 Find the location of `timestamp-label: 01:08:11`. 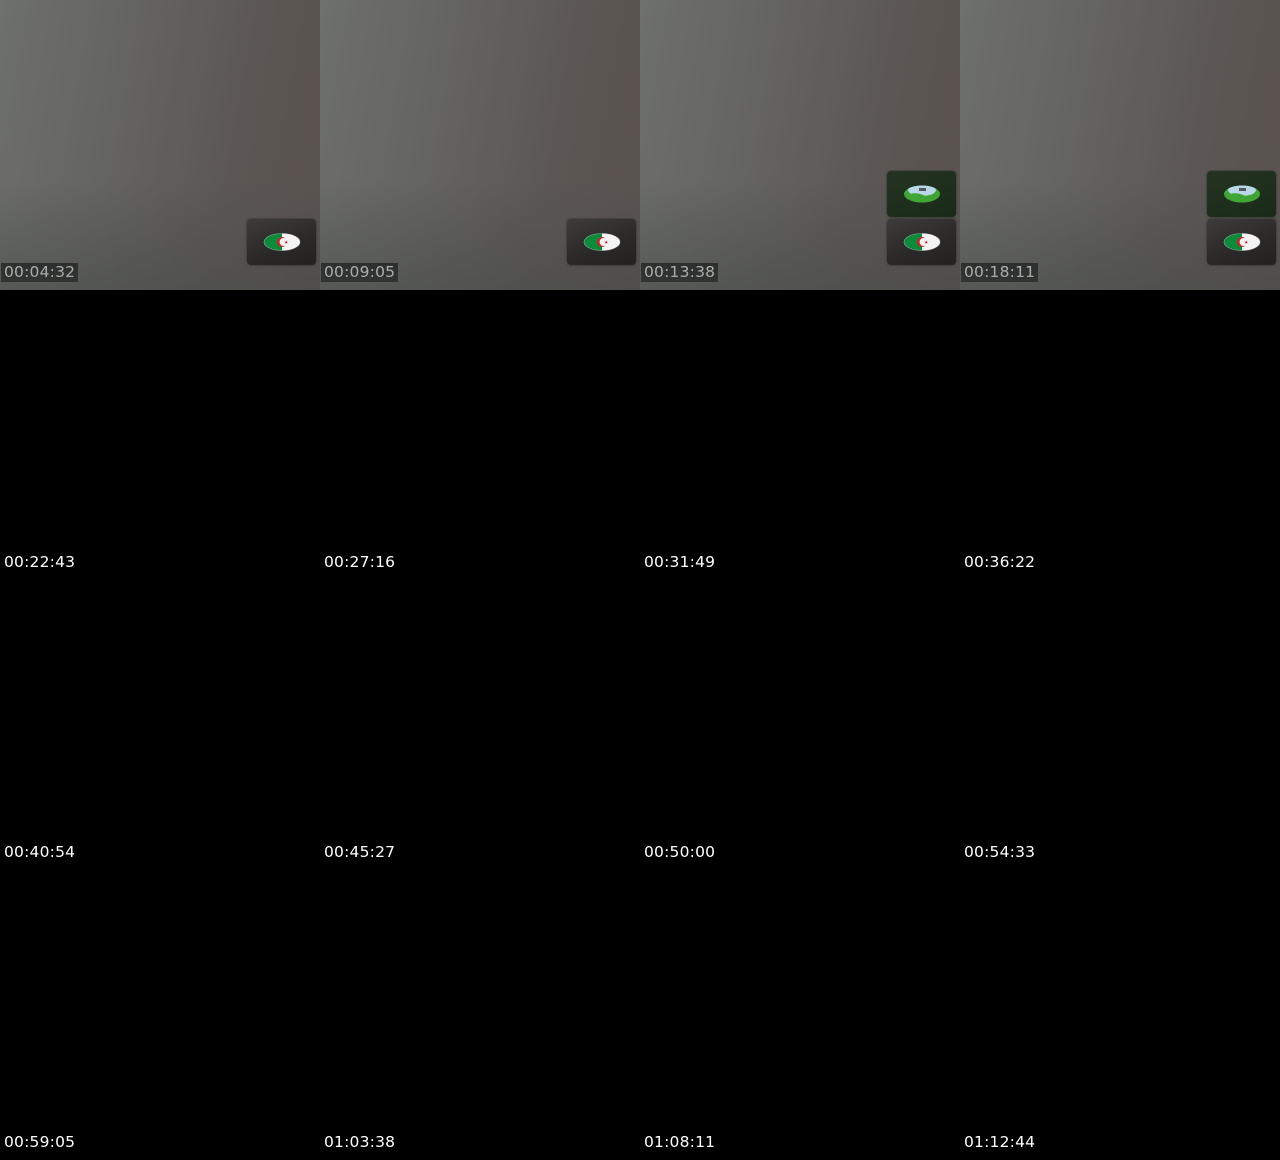

timestamp-label: 01:08:11 is located at coordinates (680, 1142).